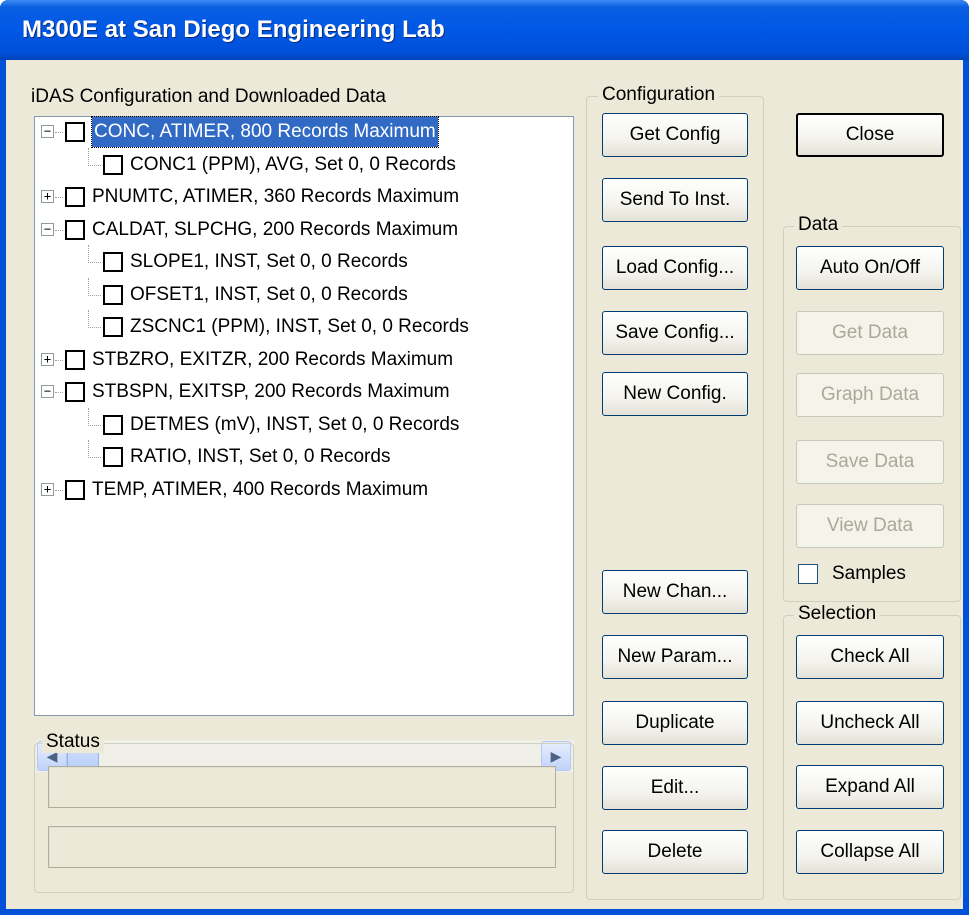  I want to click on tree-channel-row: + TEMP, ATIMER, 400 Records Maximum, so click(304, 490).